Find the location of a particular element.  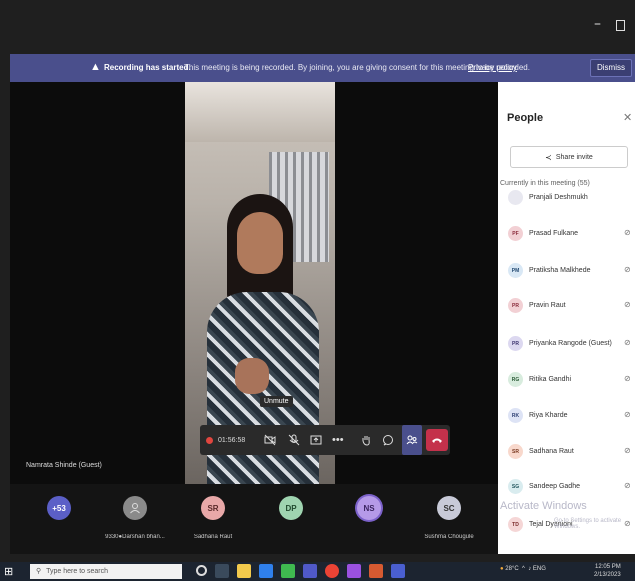

excel-icon is located at coordinates (288, 571).